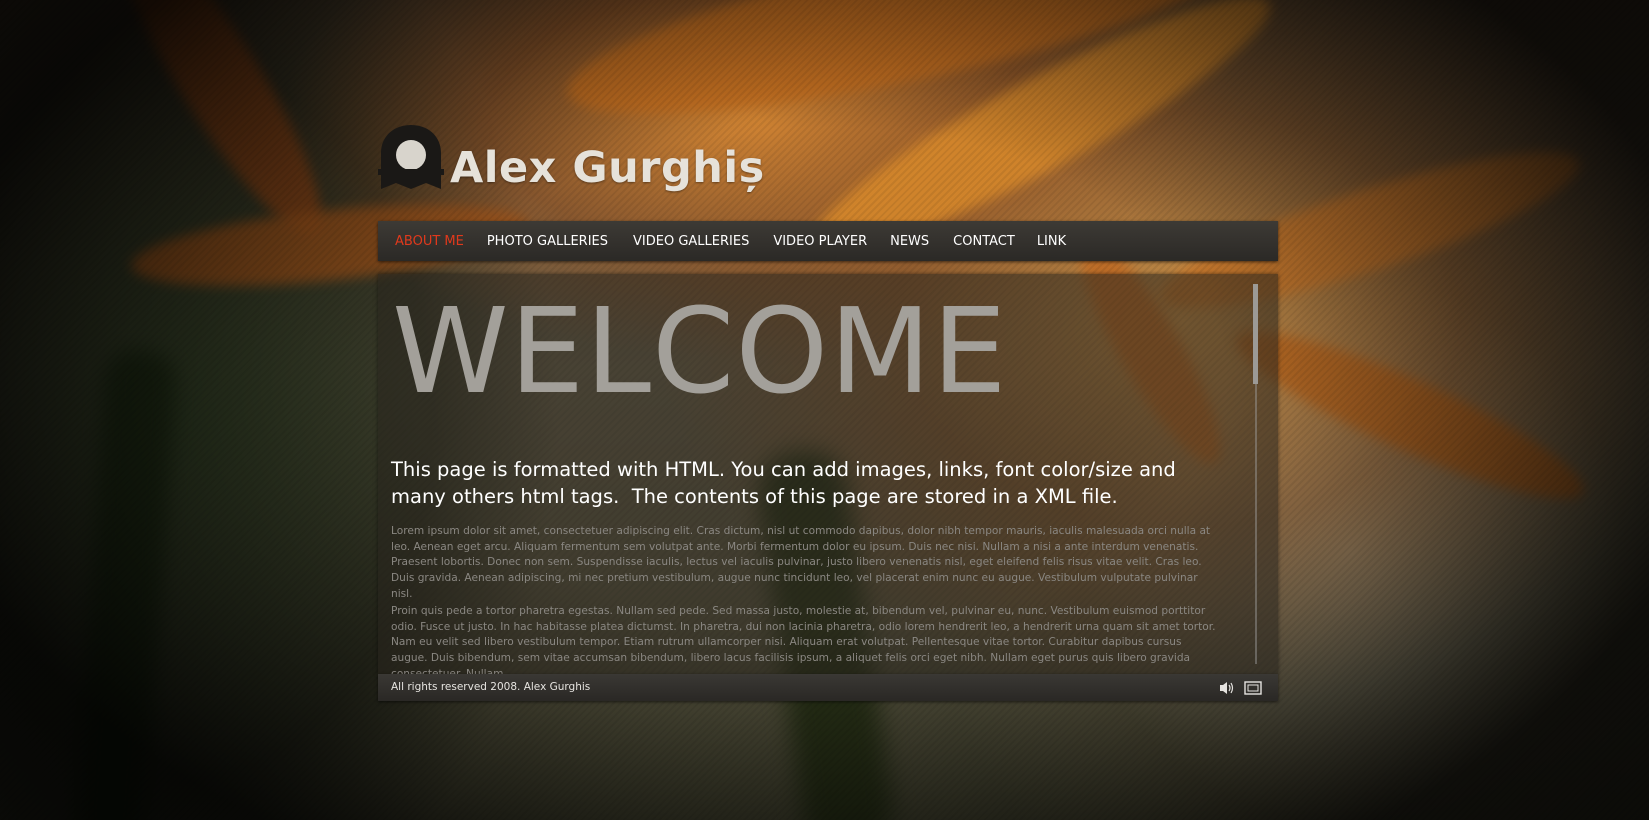 This screenshot has height=820, width=1649. What do you see at coordinates (984, 241) in the screenshot?
I see `nav-item-contact: CONTACT` at bounding box center [984, 241].